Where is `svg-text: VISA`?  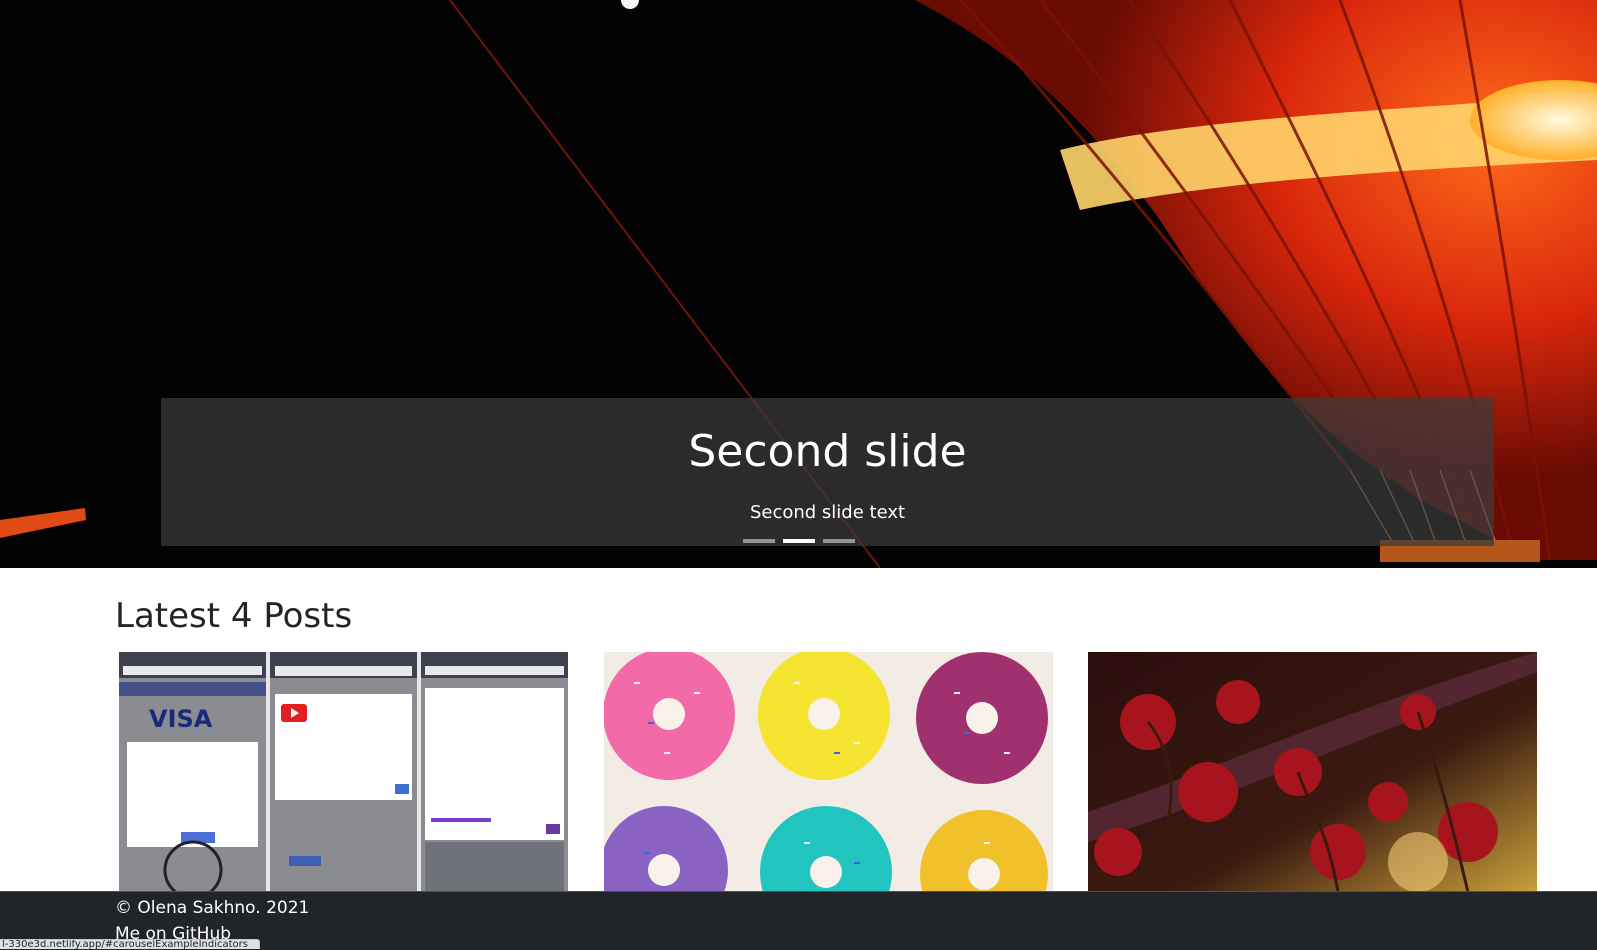 svg-text: VISA is located at coordinates (181, 719).